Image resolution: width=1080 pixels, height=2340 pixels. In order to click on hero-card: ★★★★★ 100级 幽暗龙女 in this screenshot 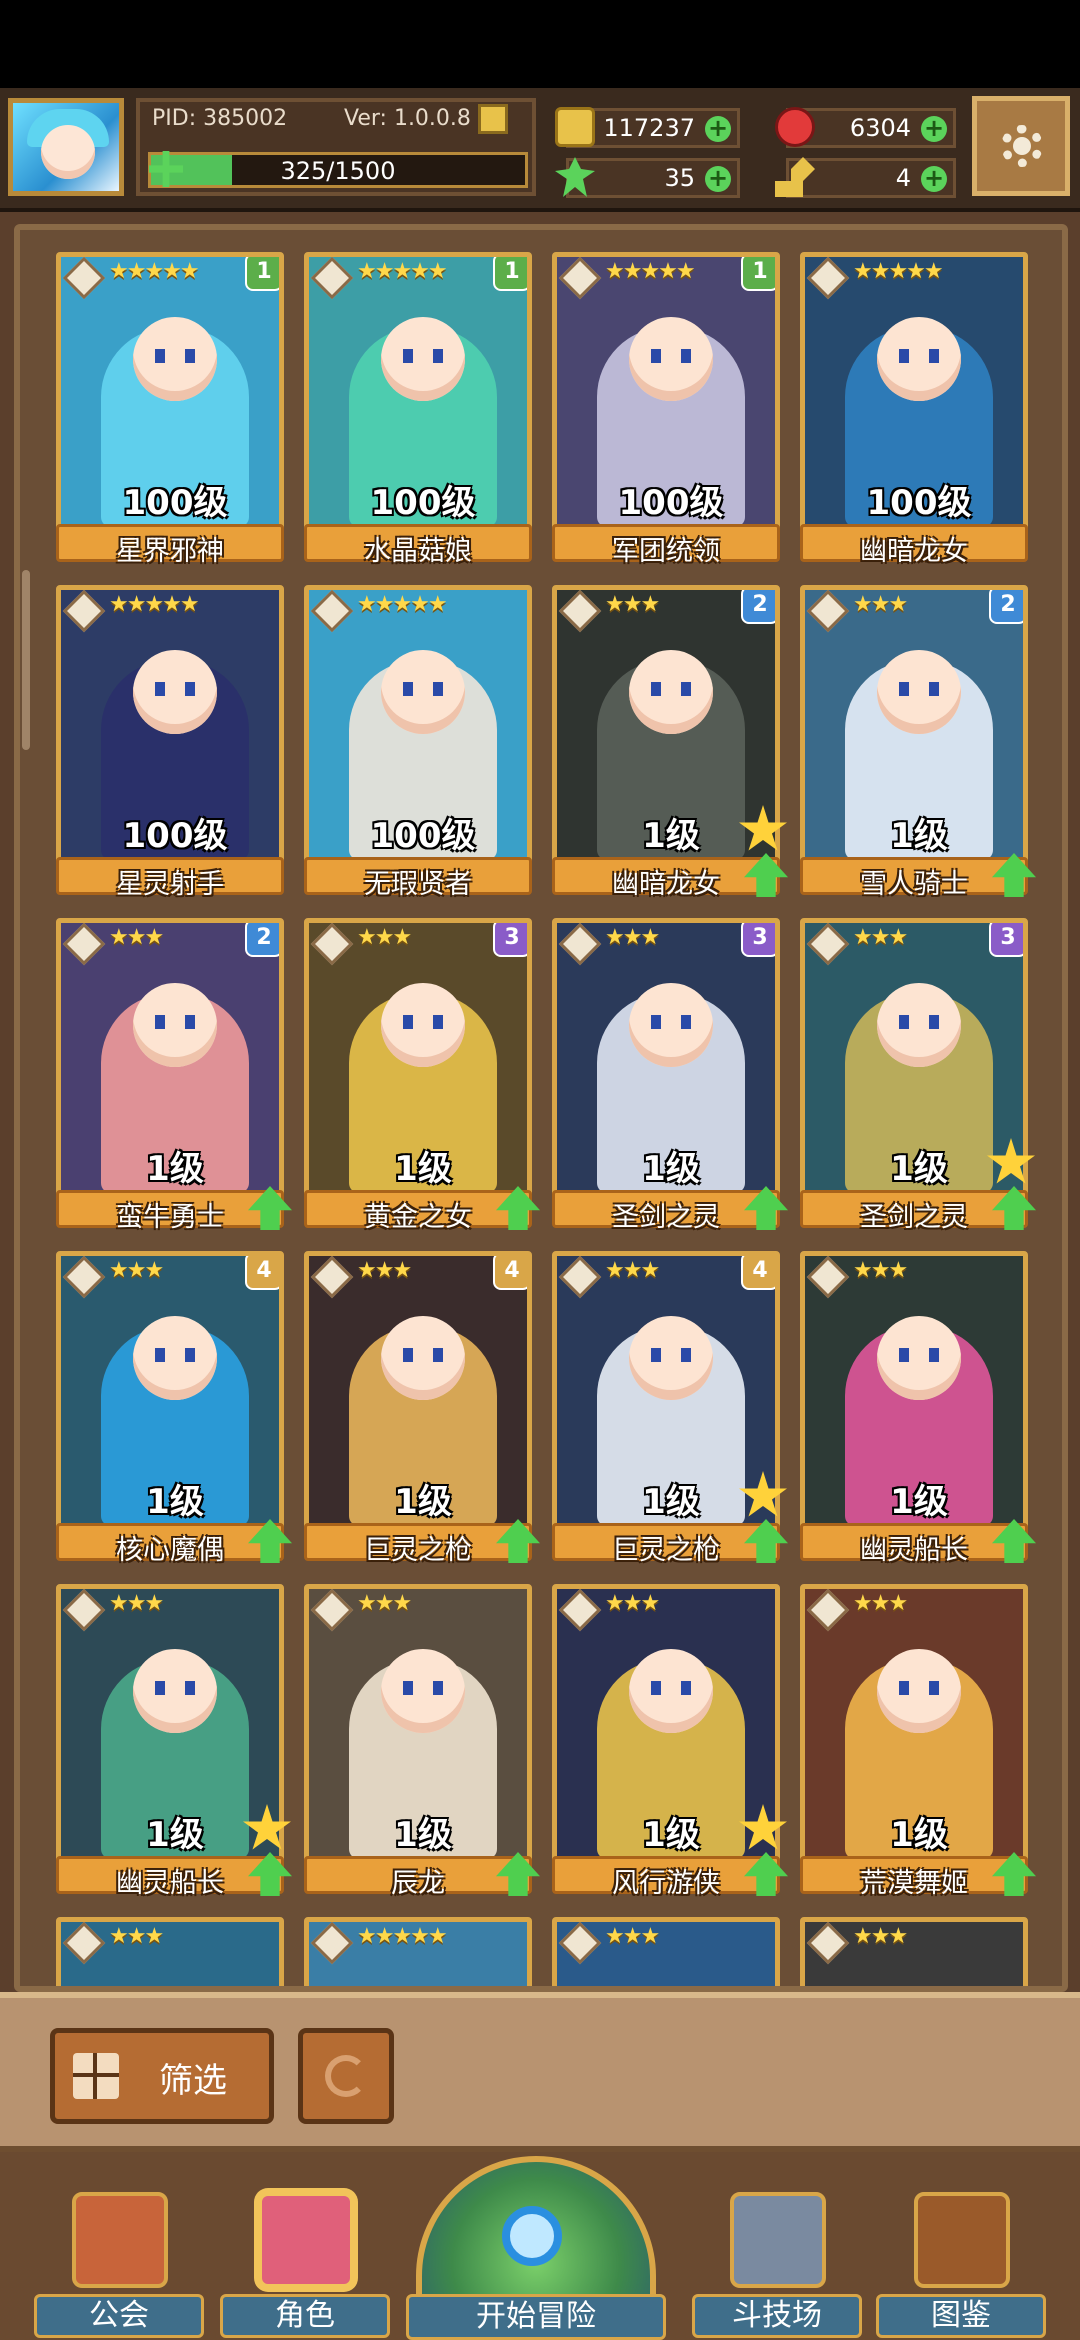, I will do `click(914, 409)`.